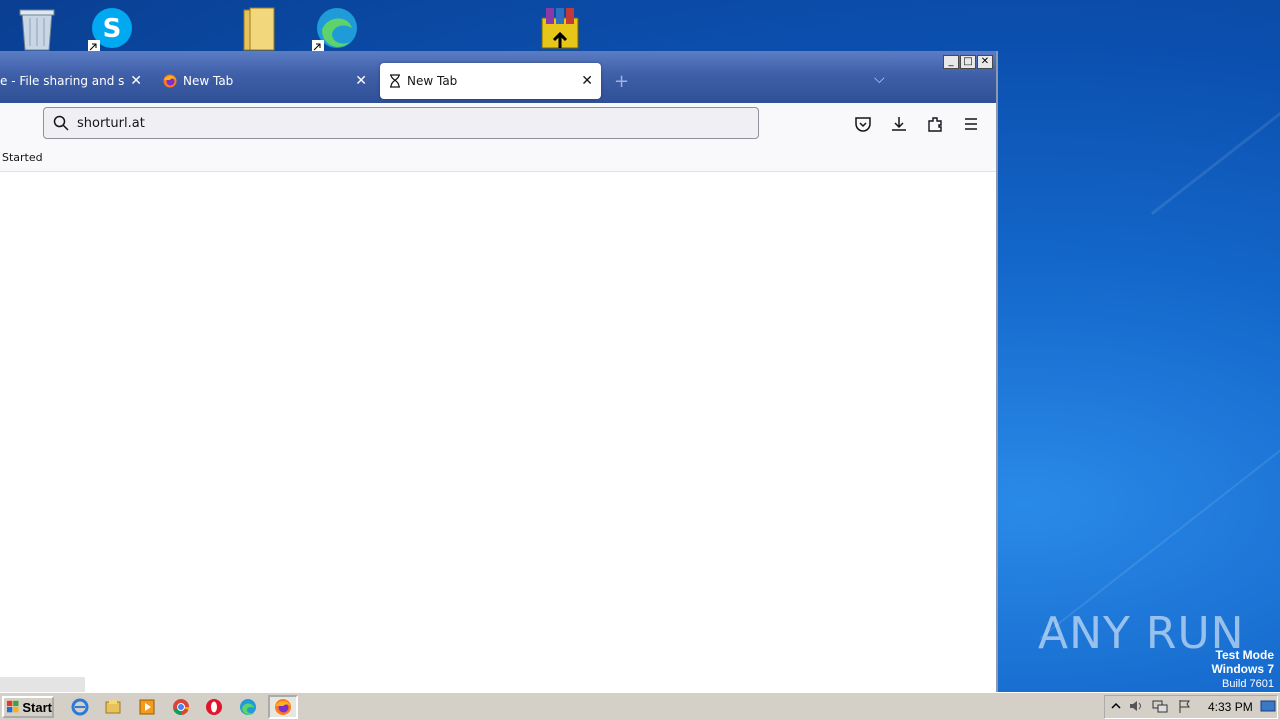  I want to click on tray-expand-icon, so click(1116, 706).